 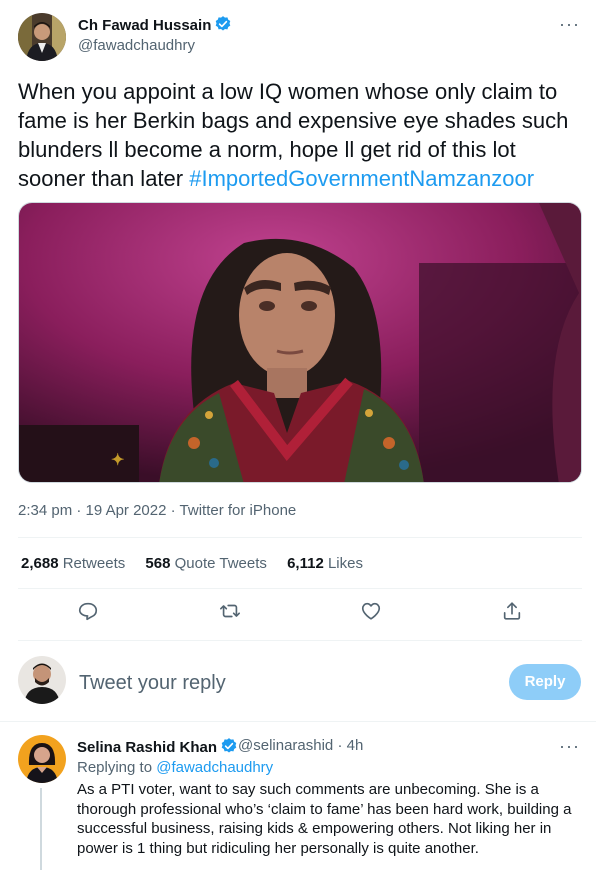 I want to click on tweet-date: 19 Apr 2022, so click(x=126, y=510).